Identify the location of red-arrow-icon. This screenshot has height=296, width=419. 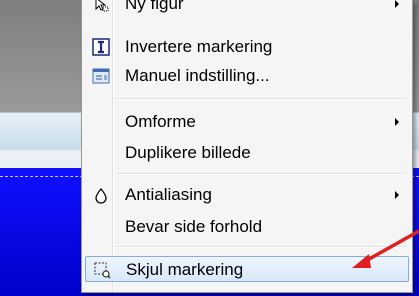
(385, 248).